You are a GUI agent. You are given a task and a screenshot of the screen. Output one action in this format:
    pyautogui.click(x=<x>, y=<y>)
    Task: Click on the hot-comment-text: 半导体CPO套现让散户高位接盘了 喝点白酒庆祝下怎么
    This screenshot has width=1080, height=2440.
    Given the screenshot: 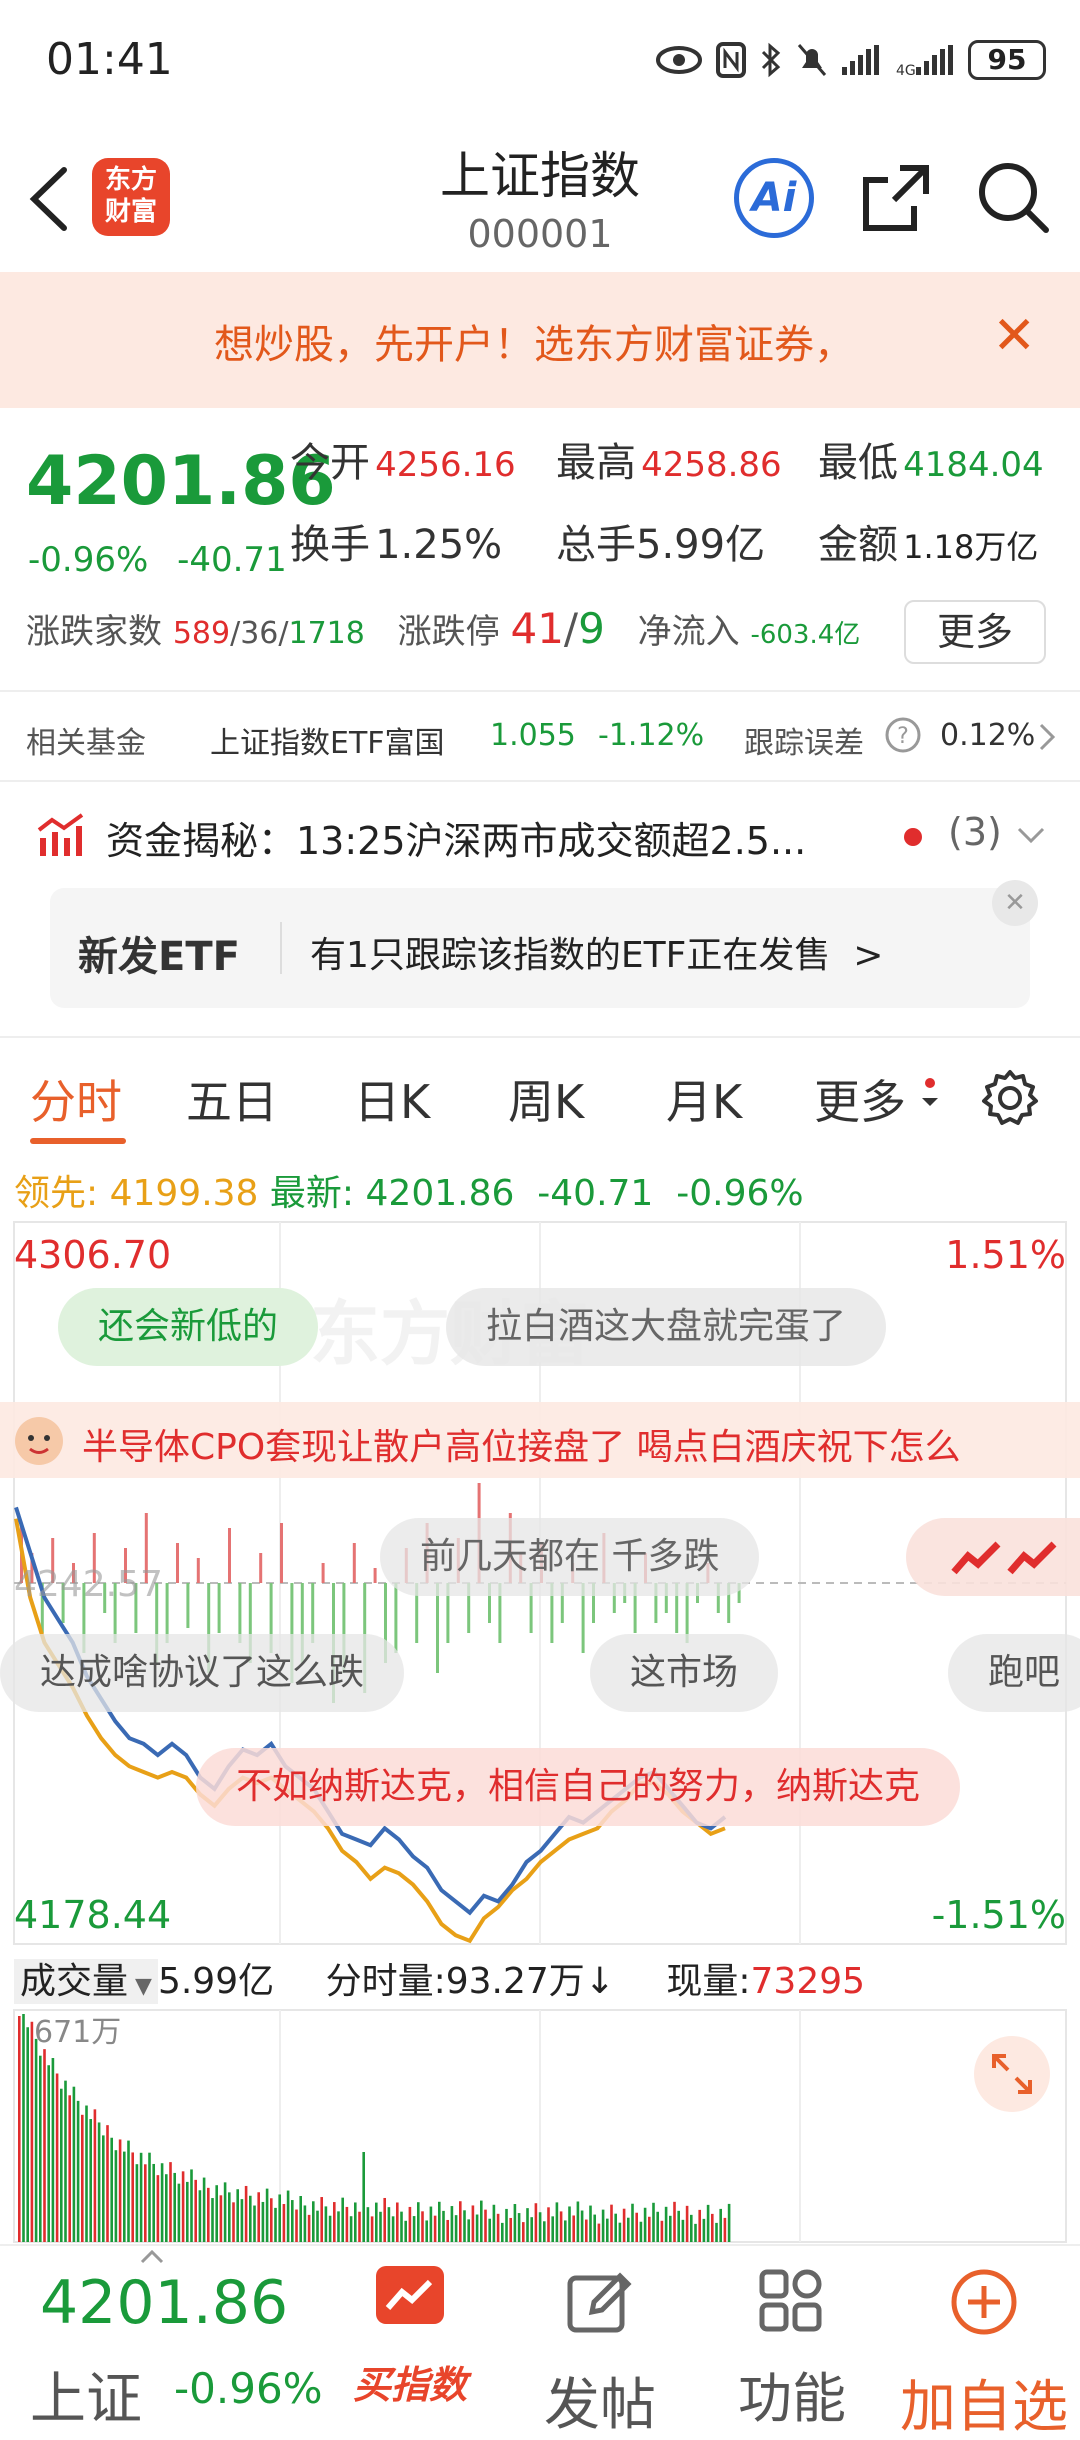 What is the action you would take?
    pyautogui.click(x=521, y=1447)
    